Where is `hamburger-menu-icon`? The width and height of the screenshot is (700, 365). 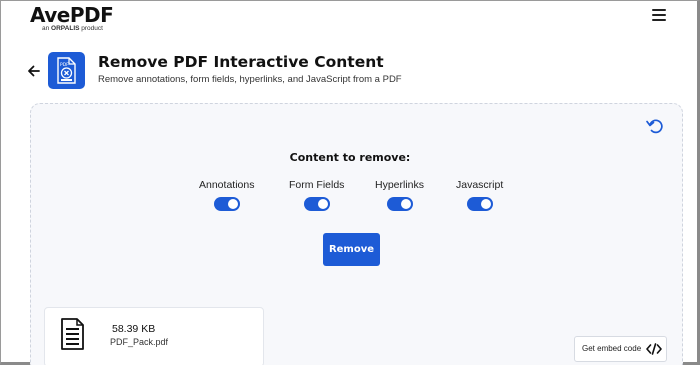
hamburger-menu-icon is located at coordinates (659, 15).